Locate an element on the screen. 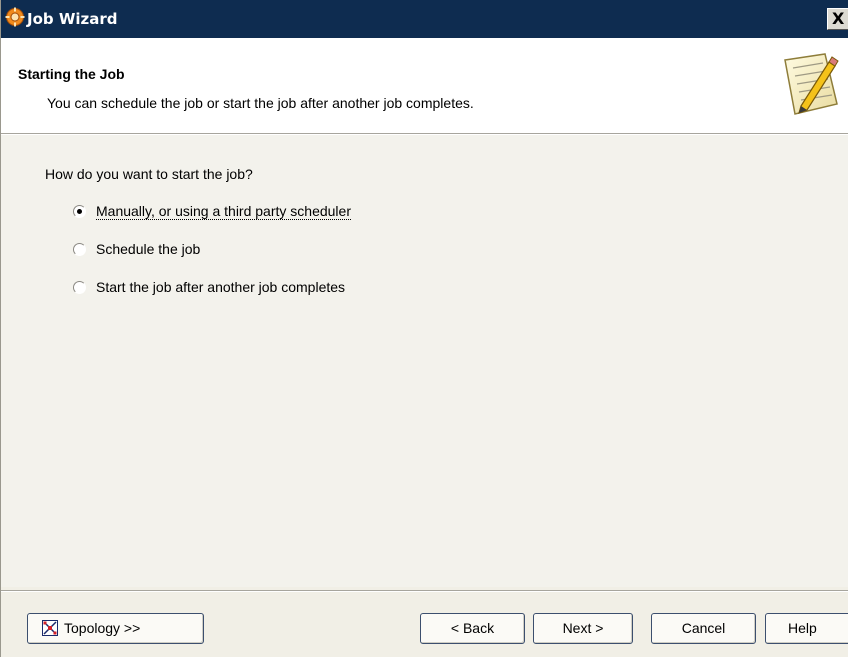  cancel-button: Cancel is located at coordinates (703, 628).